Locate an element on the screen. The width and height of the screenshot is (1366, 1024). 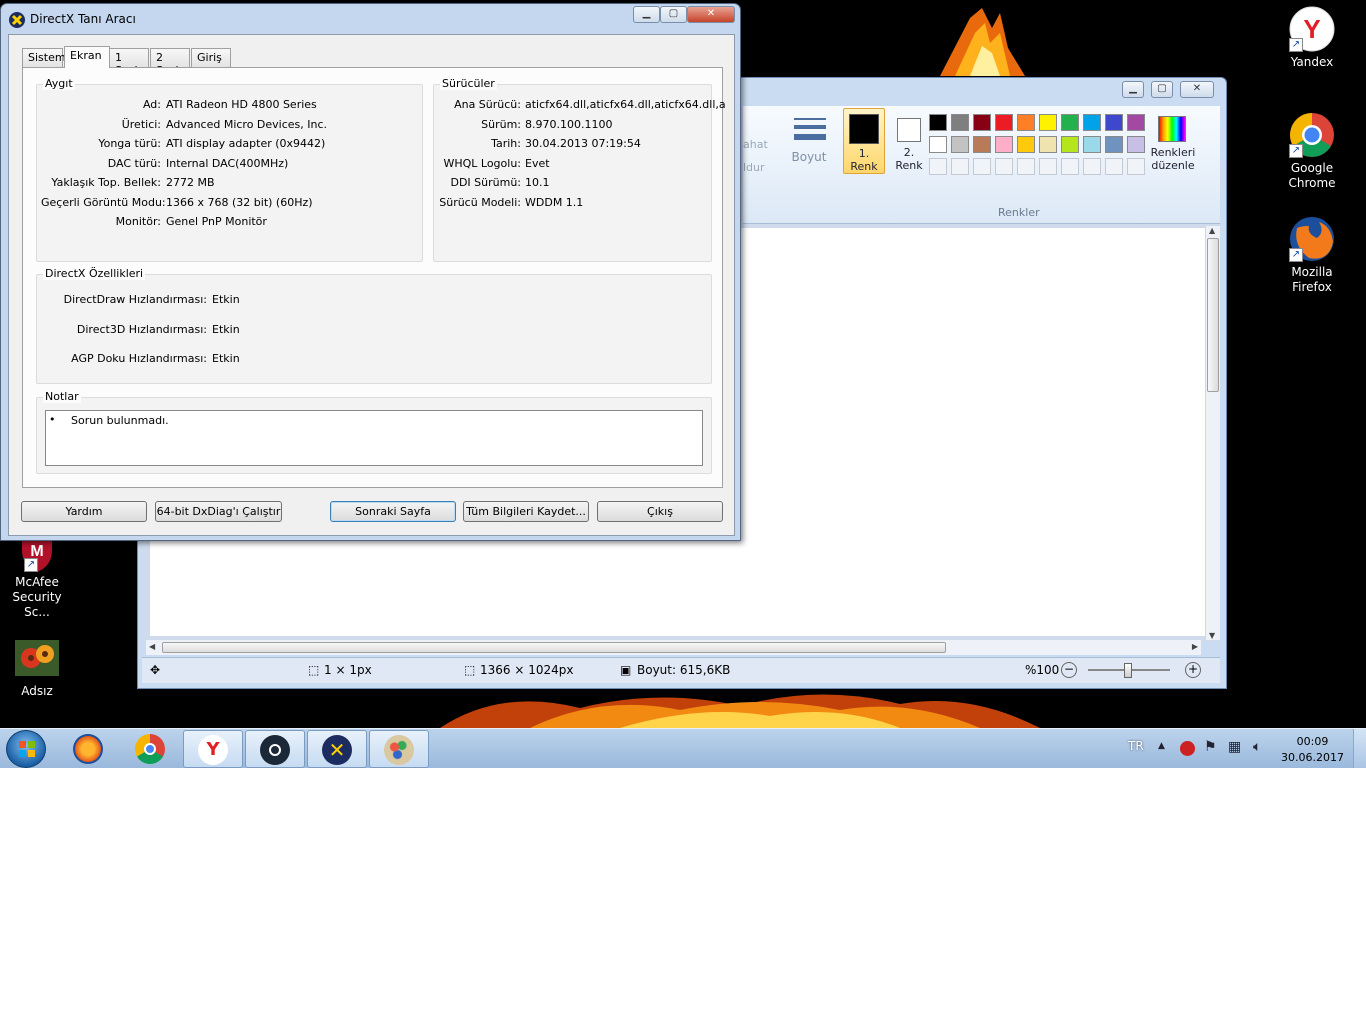
taskbar-chrome is located at coordinates (151, 749).